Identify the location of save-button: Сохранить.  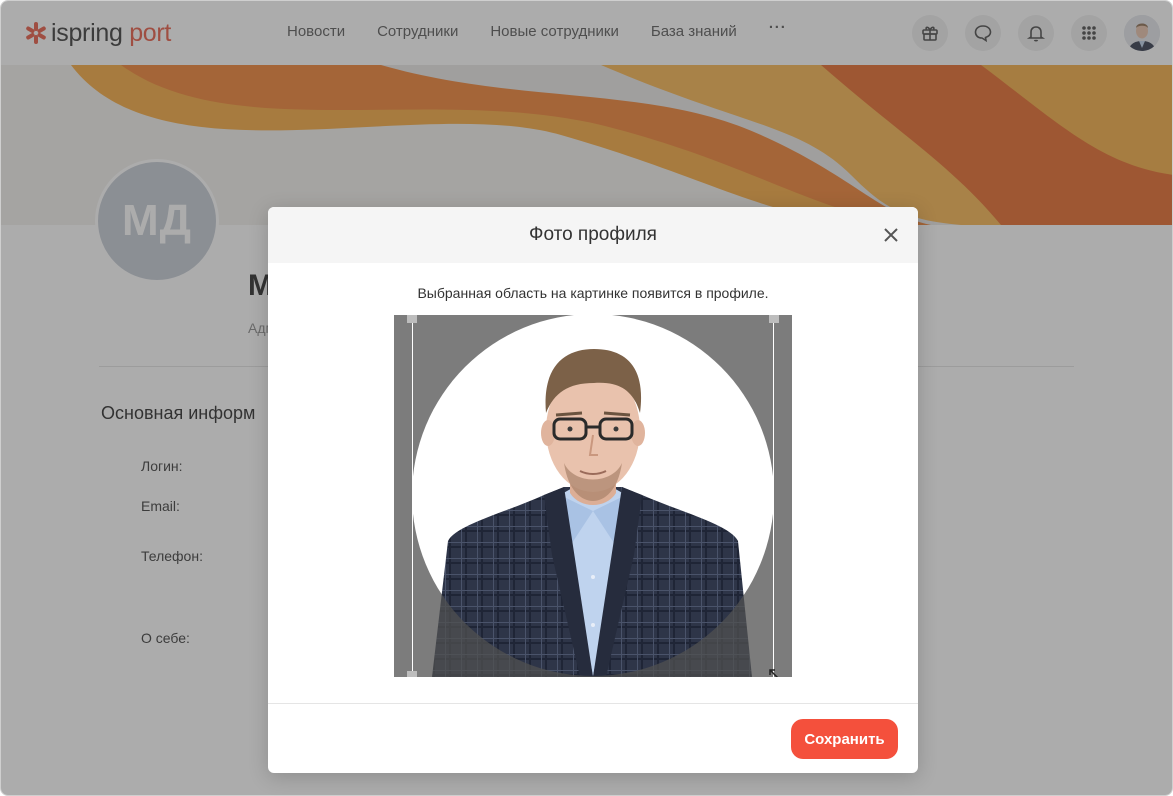
(844, 739).